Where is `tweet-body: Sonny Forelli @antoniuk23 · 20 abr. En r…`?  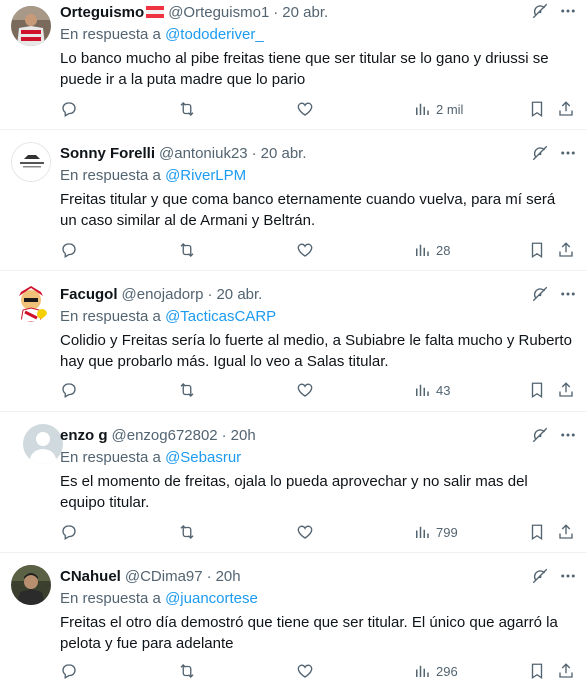
tweet-body: Sonny Forelli @antoniuk23 · 20 abr. En r… is located at coordinates (316, 187).